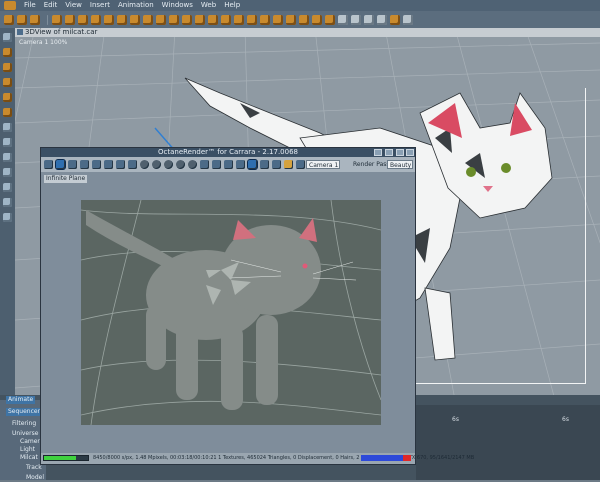  Describe the element at coordinates (132, 164) in the screenshot. I see `export-icon` at that location.